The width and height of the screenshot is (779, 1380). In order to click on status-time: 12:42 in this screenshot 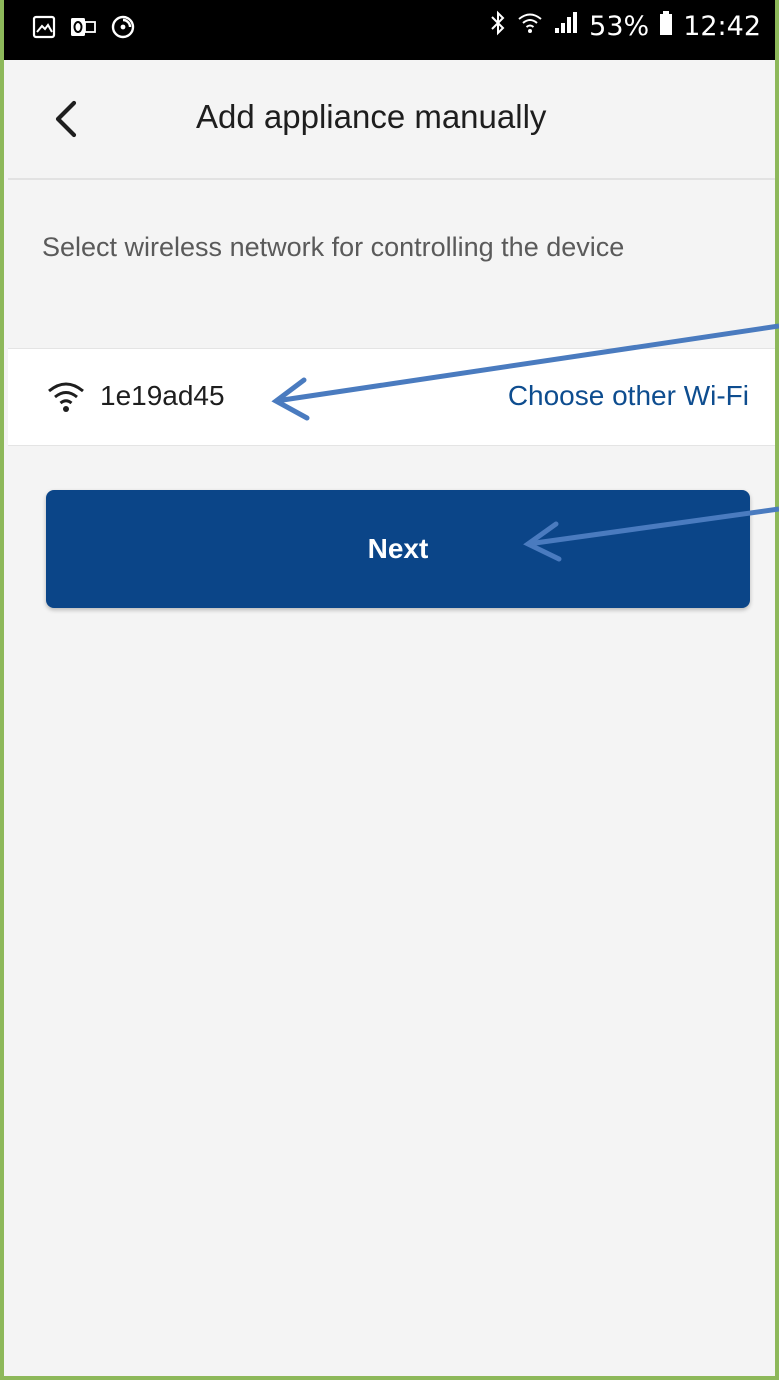, I will do `click(722, 26)`.